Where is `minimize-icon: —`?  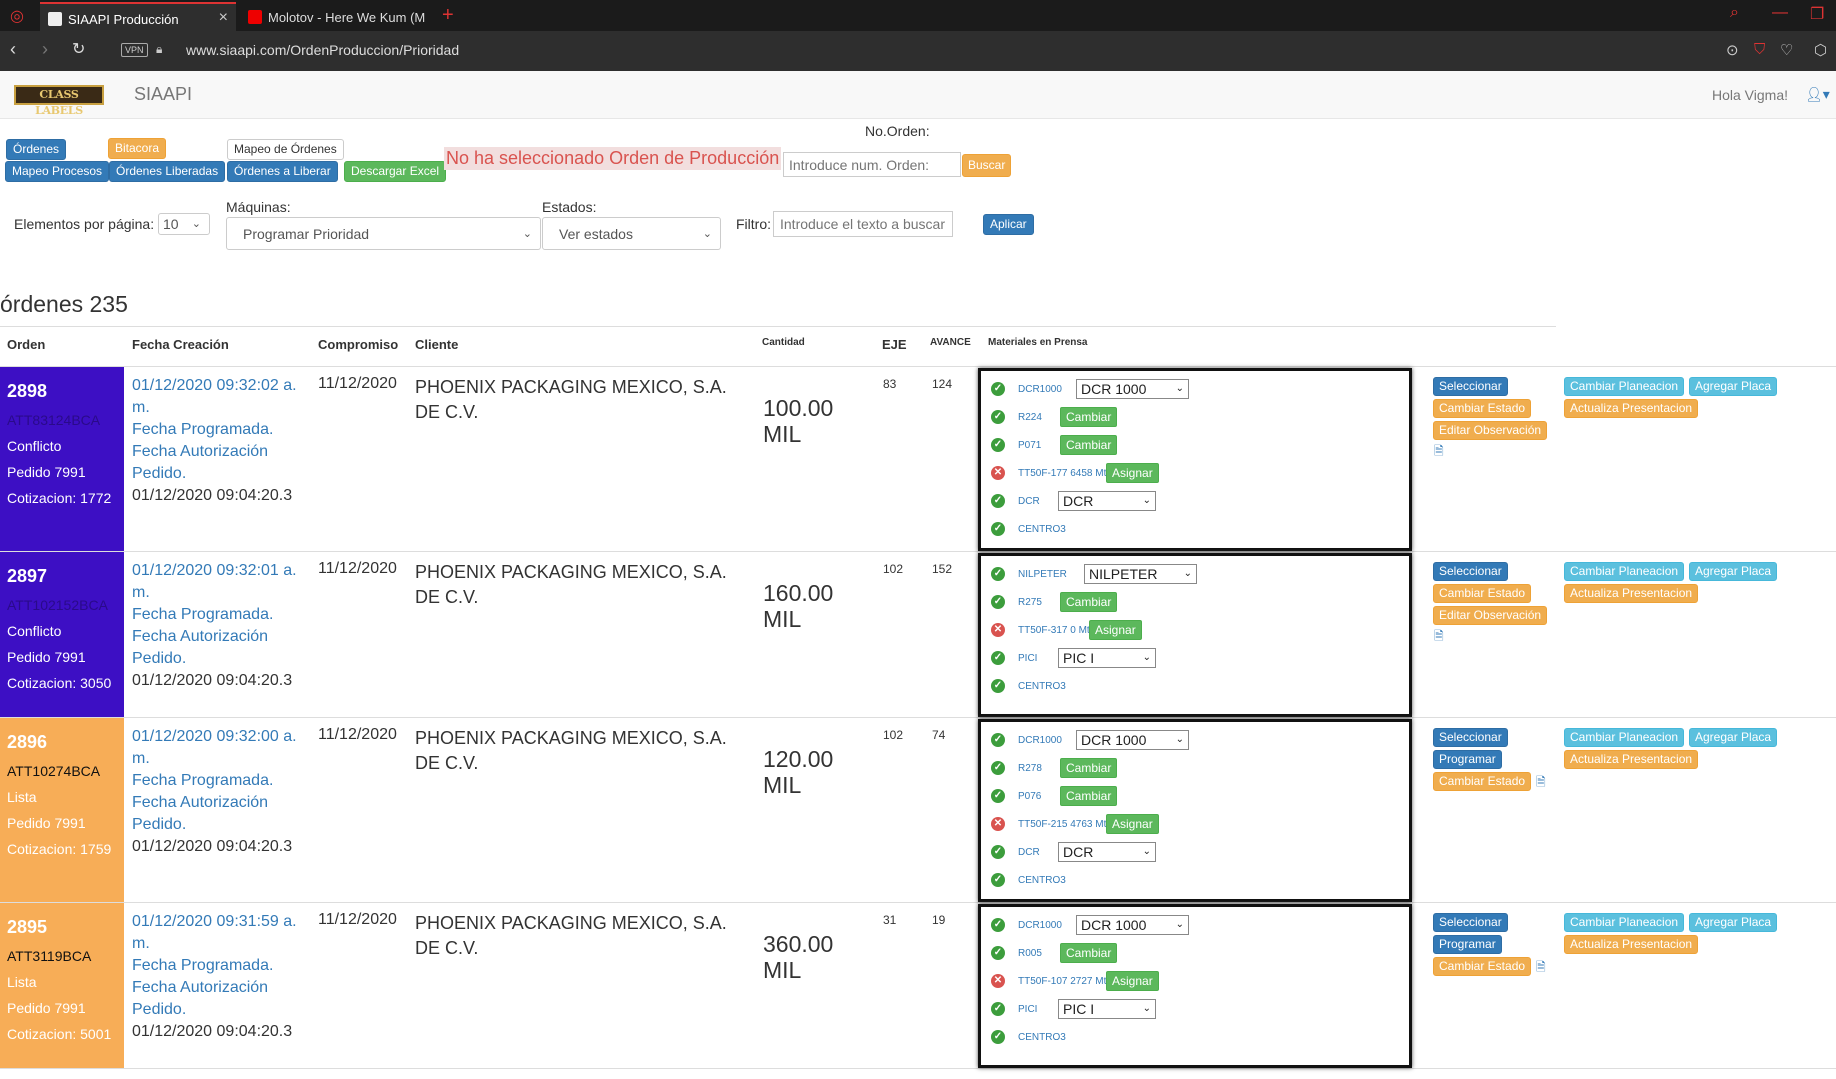 minimize-icon: — is located at coordinates (1780, 13).